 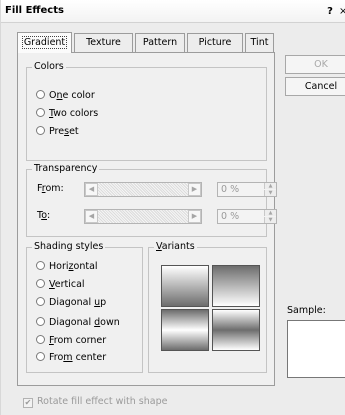 What do you see at coordinates (28, 403) in the screenshot?
I see `checkmark-icon: ✔` at bounding box center [28, 403].